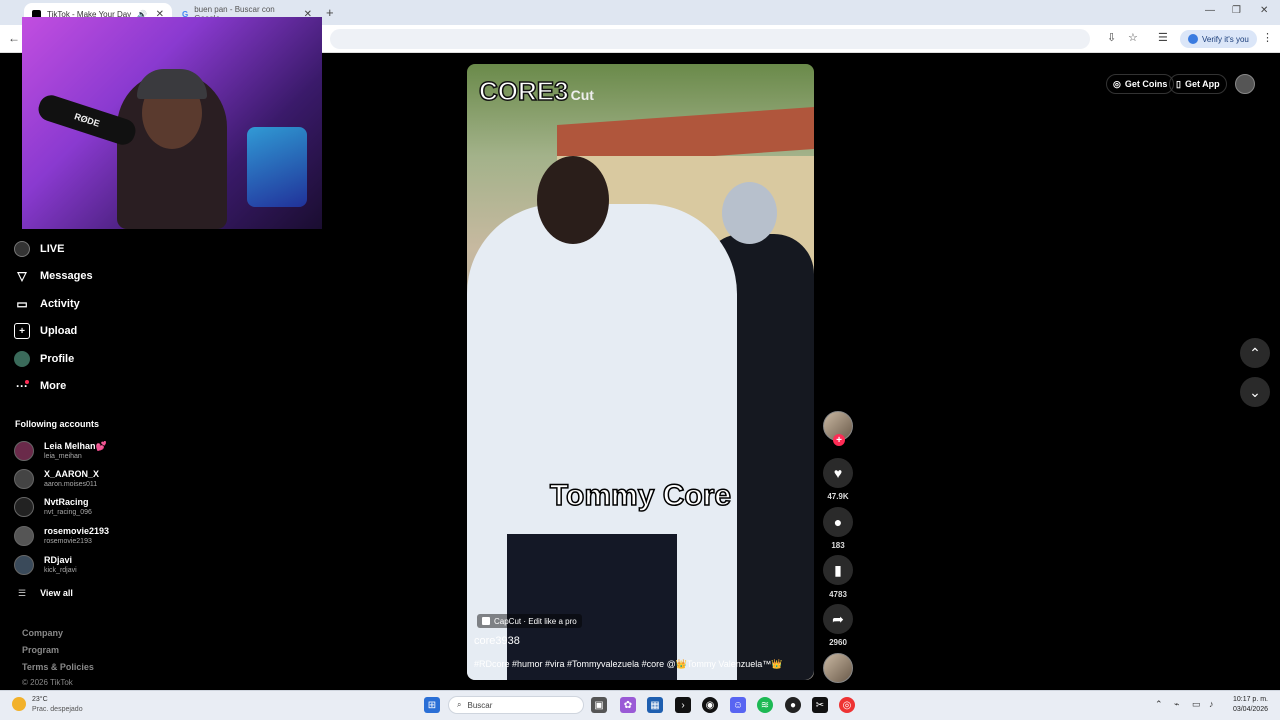  I want to click on music-disc-avatar, so click(838, 668).